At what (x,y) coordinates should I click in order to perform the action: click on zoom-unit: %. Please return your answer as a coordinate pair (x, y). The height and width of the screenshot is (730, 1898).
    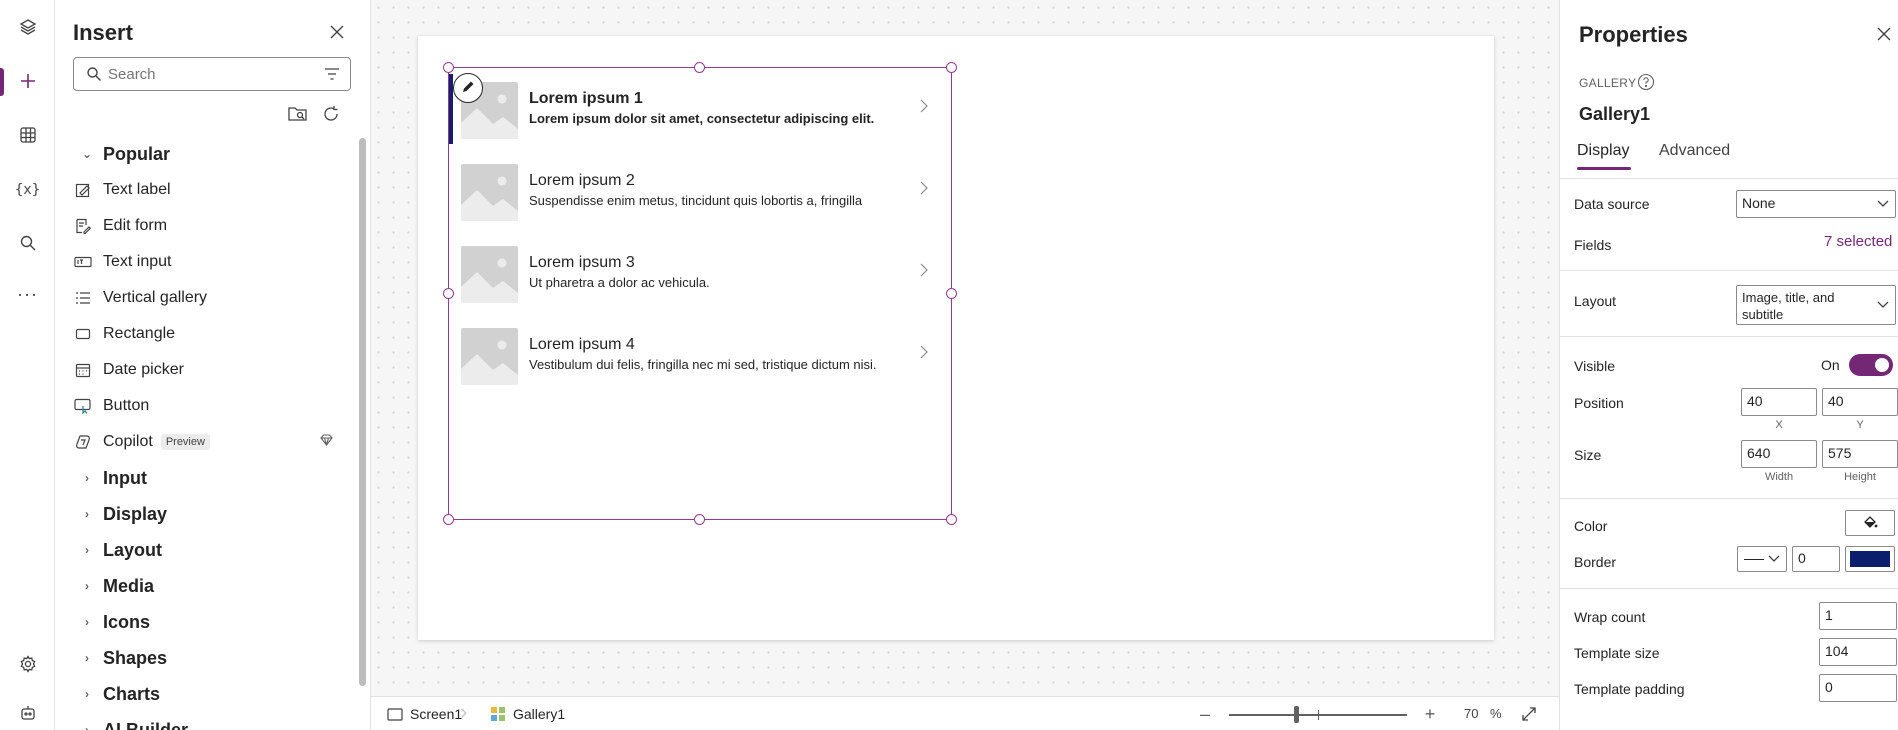
    Looking at the image, I should click on (1496, 713).